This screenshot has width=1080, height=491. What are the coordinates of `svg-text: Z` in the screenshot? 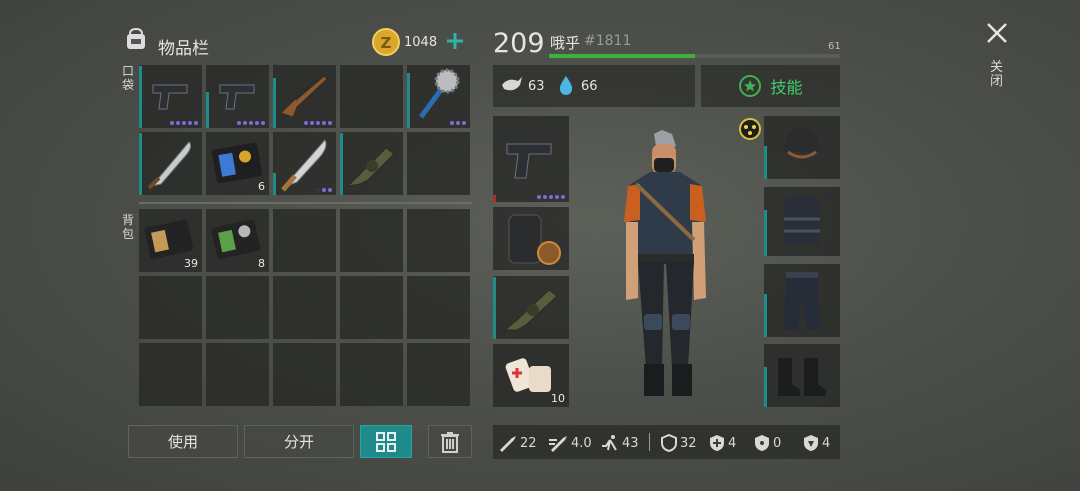 It's located at (386, 43).